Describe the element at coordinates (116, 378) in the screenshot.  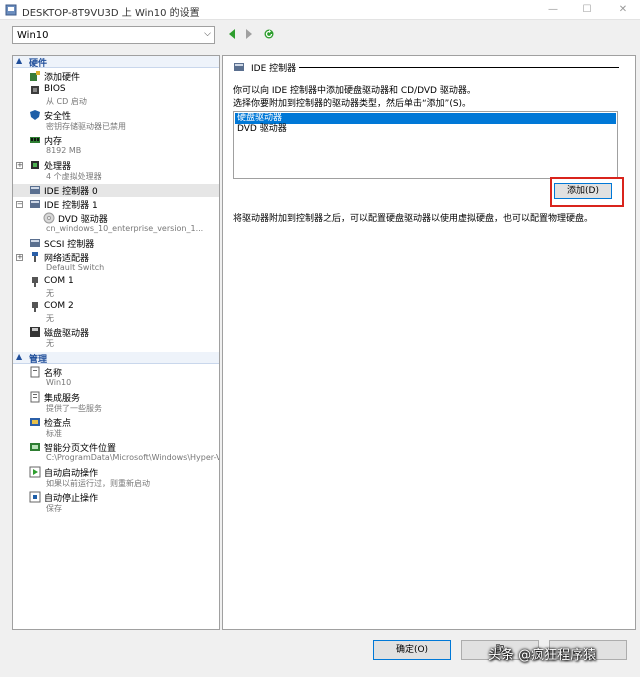
I see `tree-item-name: 名称 Win10` at that location.